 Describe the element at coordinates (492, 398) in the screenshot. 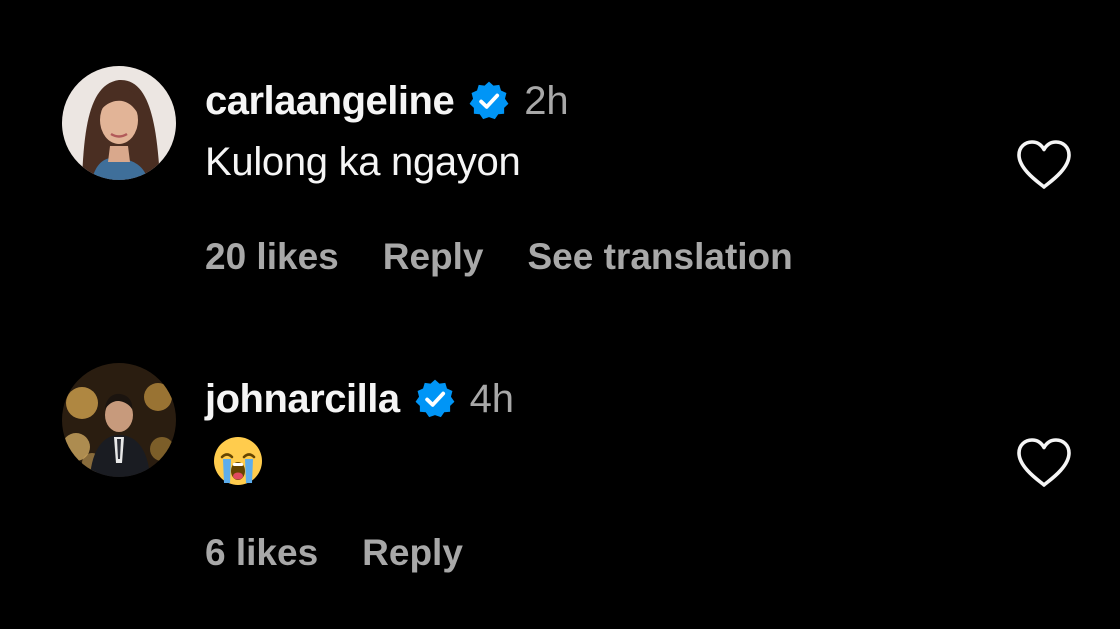

I see `comment-timestamp: 4h` at that location.